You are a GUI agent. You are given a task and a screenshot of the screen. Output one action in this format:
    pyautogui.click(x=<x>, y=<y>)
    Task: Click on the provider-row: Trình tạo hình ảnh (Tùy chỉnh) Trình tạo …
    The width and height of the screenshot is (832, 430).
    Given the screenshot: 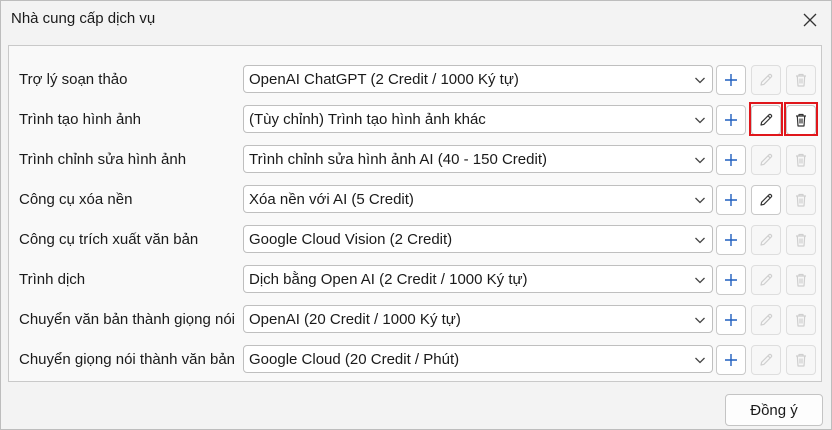 What is the action you would take?
    pyautogui.click(x=415, y=119)
    